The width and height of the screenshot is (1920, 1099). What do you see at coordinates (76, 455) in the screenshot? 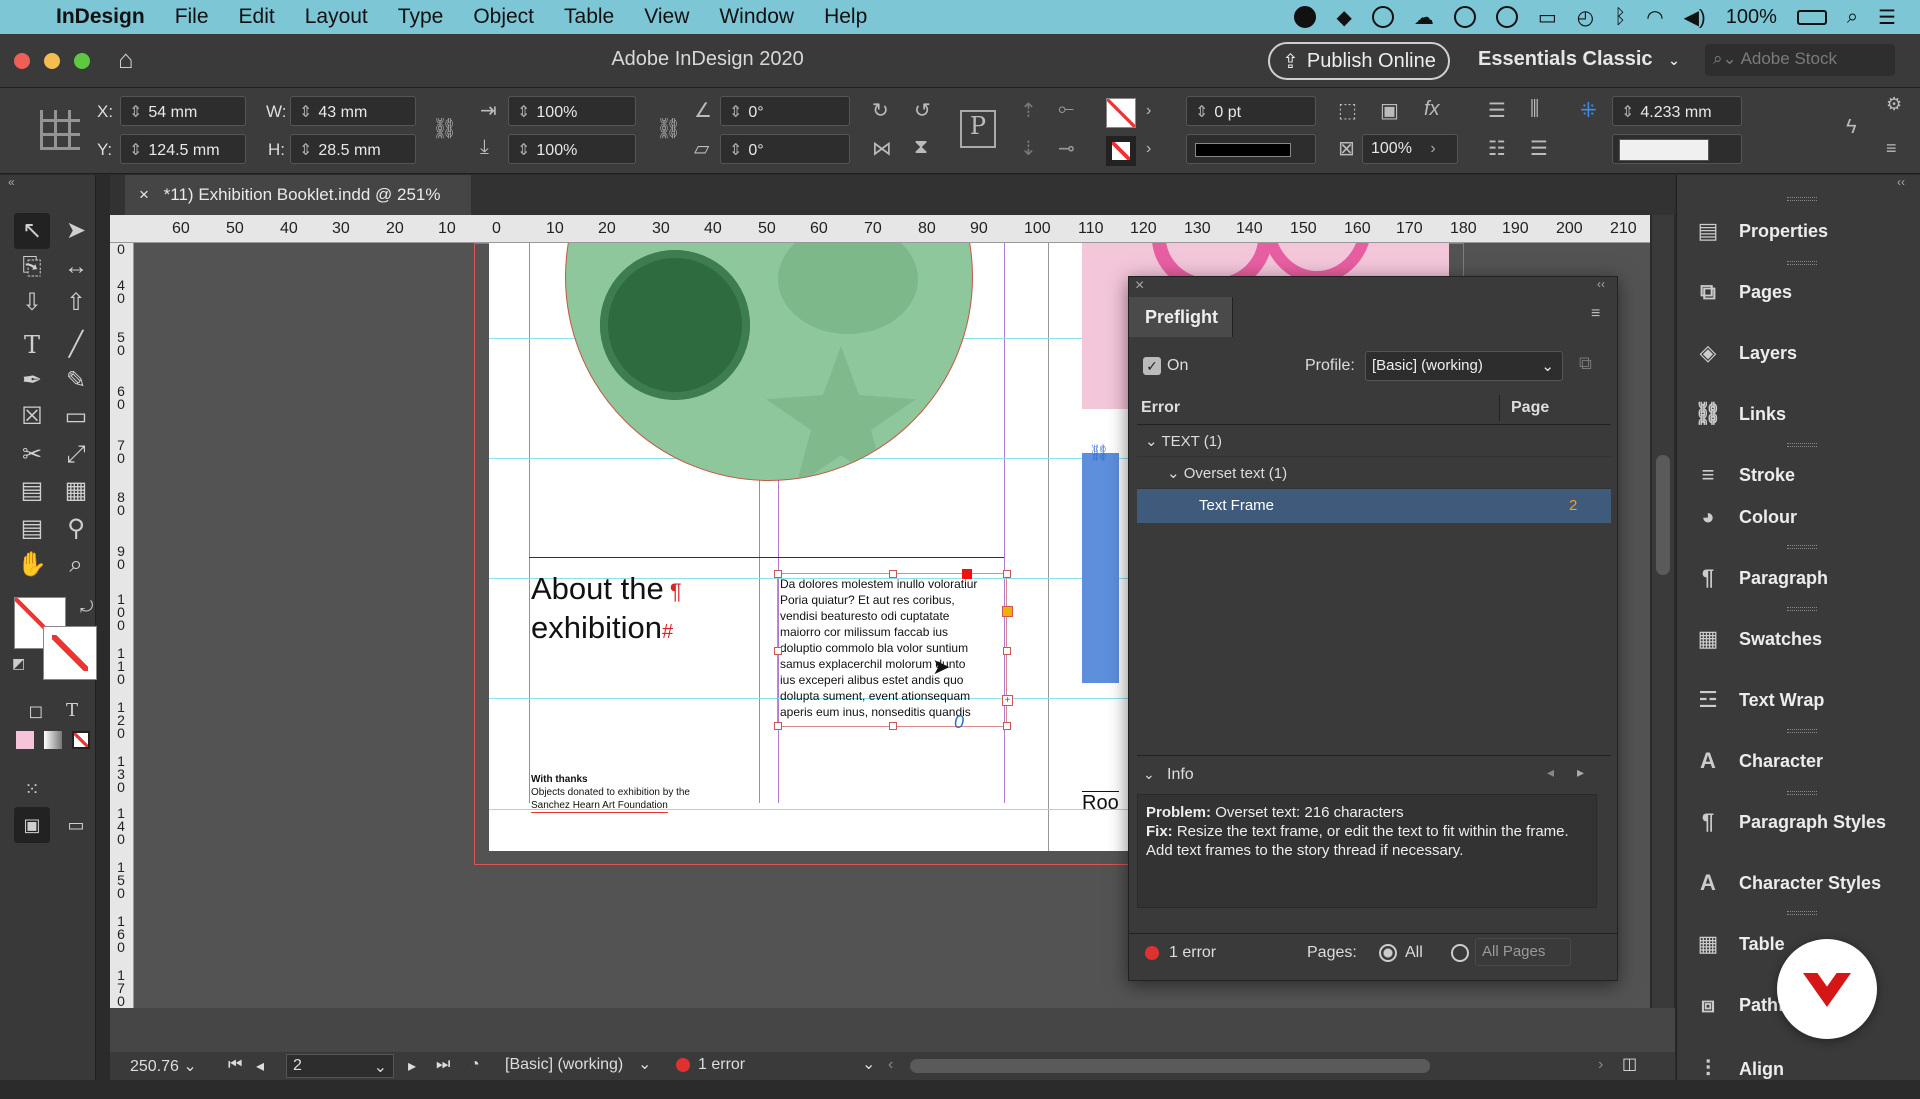
I see `free-transform-tool: ⤢` at bounding box center [76, 455].